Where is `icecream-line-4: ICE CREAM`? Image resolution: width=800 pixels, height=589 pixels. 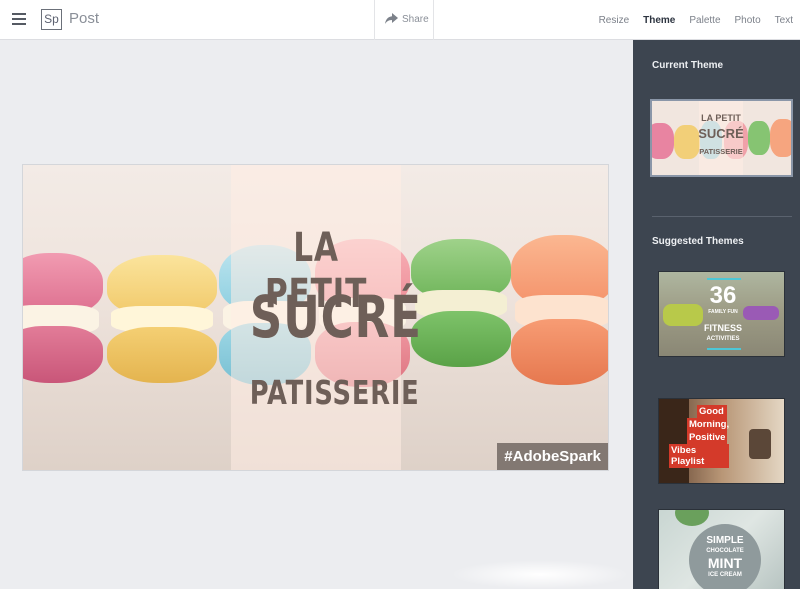
icecream-line-4: ICE CREAM is located at coordinates (725, 575).